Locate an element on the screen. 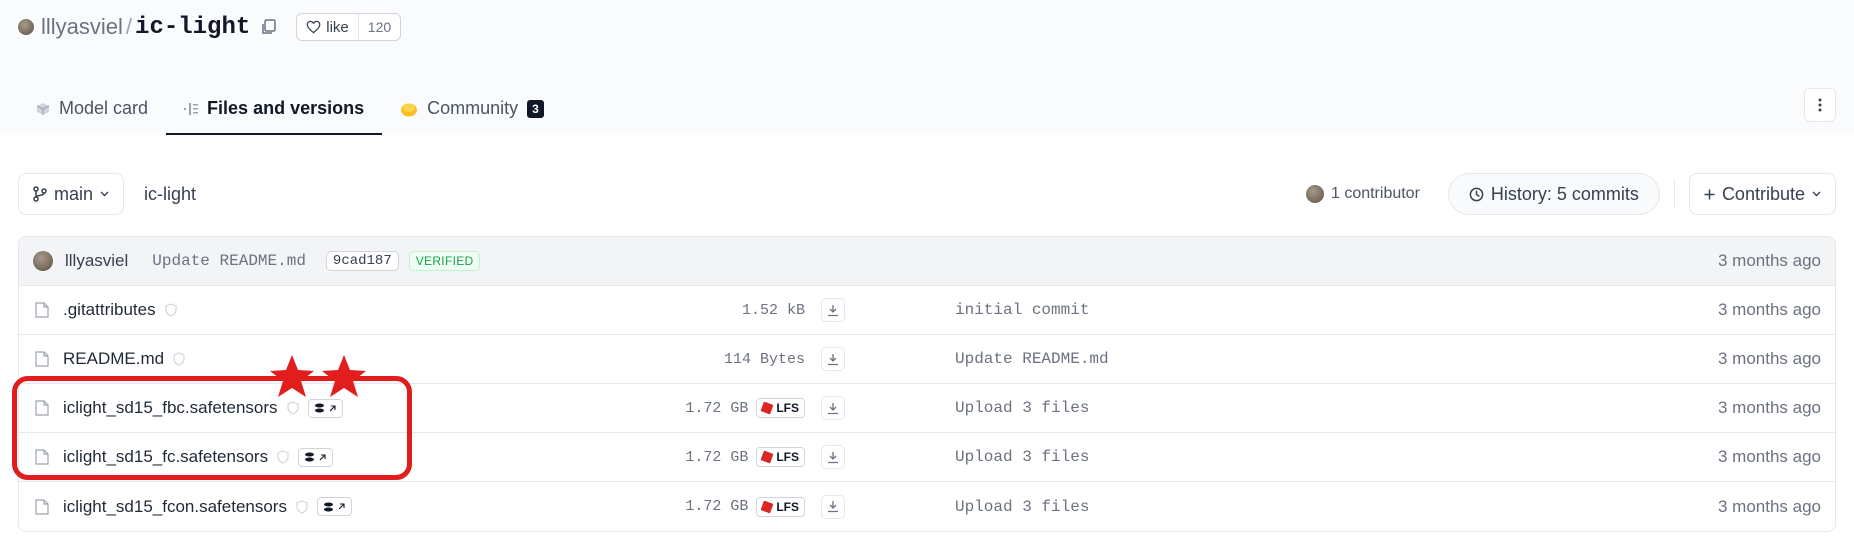 The image size is (1854, 556). file-name-link: README.md is located at coordinates (113, 359).